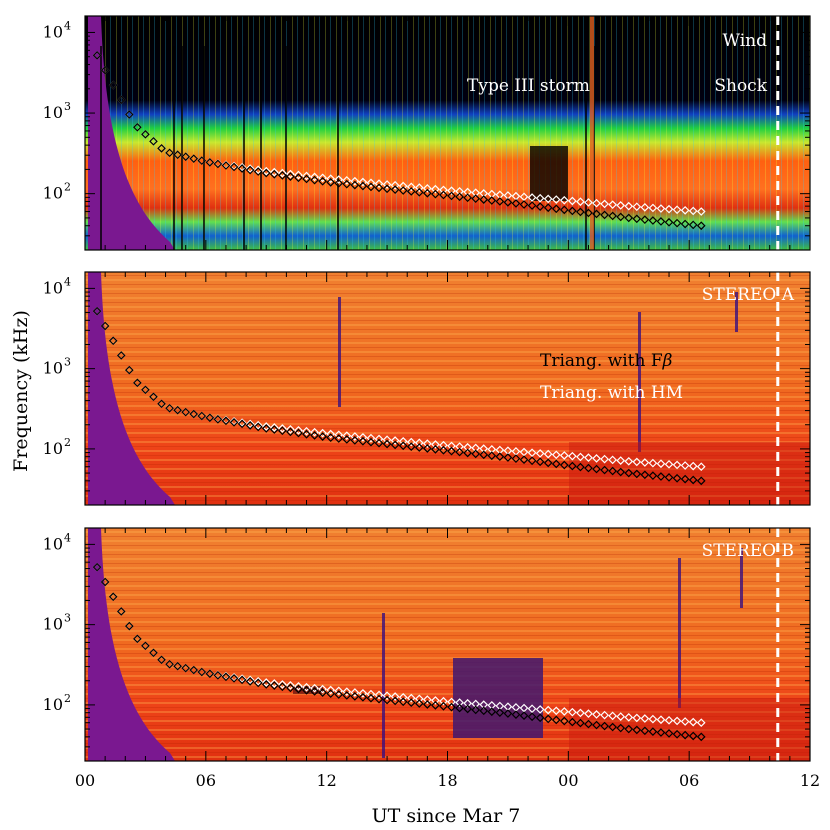 The height and width of the screenshot is (830, 830). Describe the element at coordinates (740, 86) in the screenshot. I see `shock-annotation: Shock` at that location.